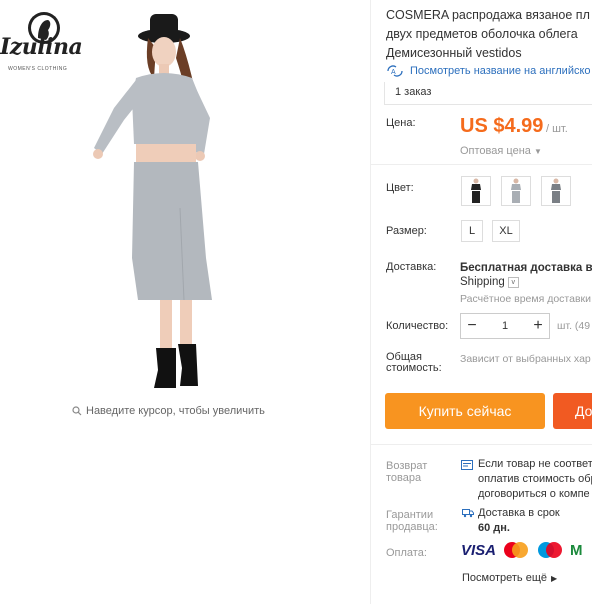 This screenshot has width=592, height=604. I want to click on orders-count: 1 заказ, so click(413, 92).